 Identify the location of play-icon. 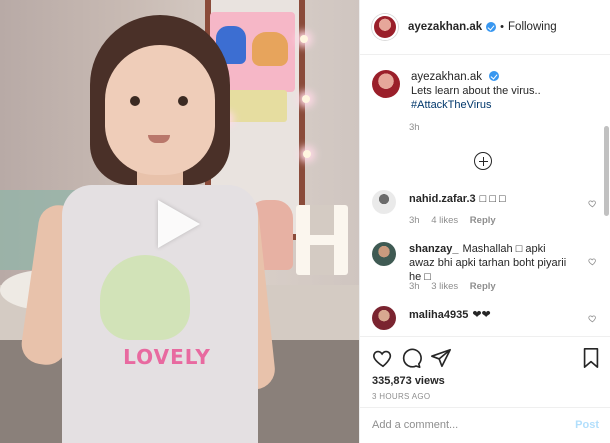
(179, 224).